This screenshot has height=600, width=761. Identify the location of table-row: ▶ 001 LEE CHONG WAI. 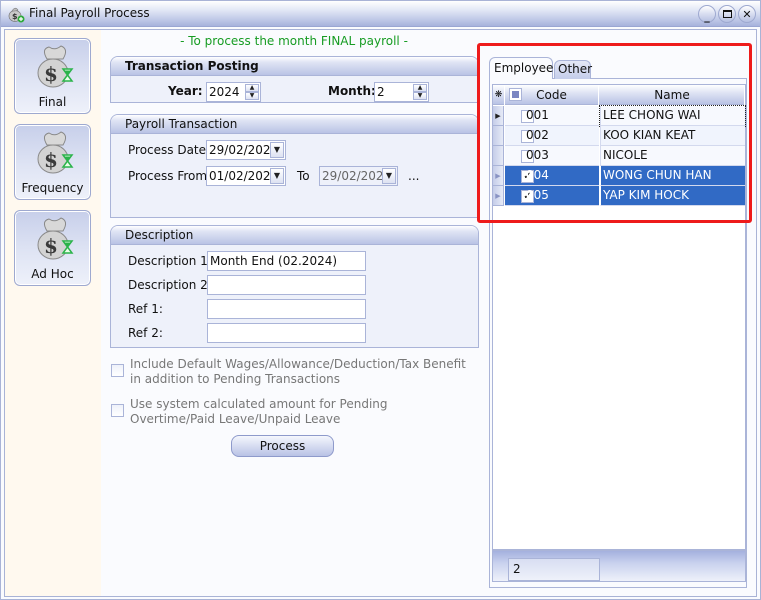
(619, 116).